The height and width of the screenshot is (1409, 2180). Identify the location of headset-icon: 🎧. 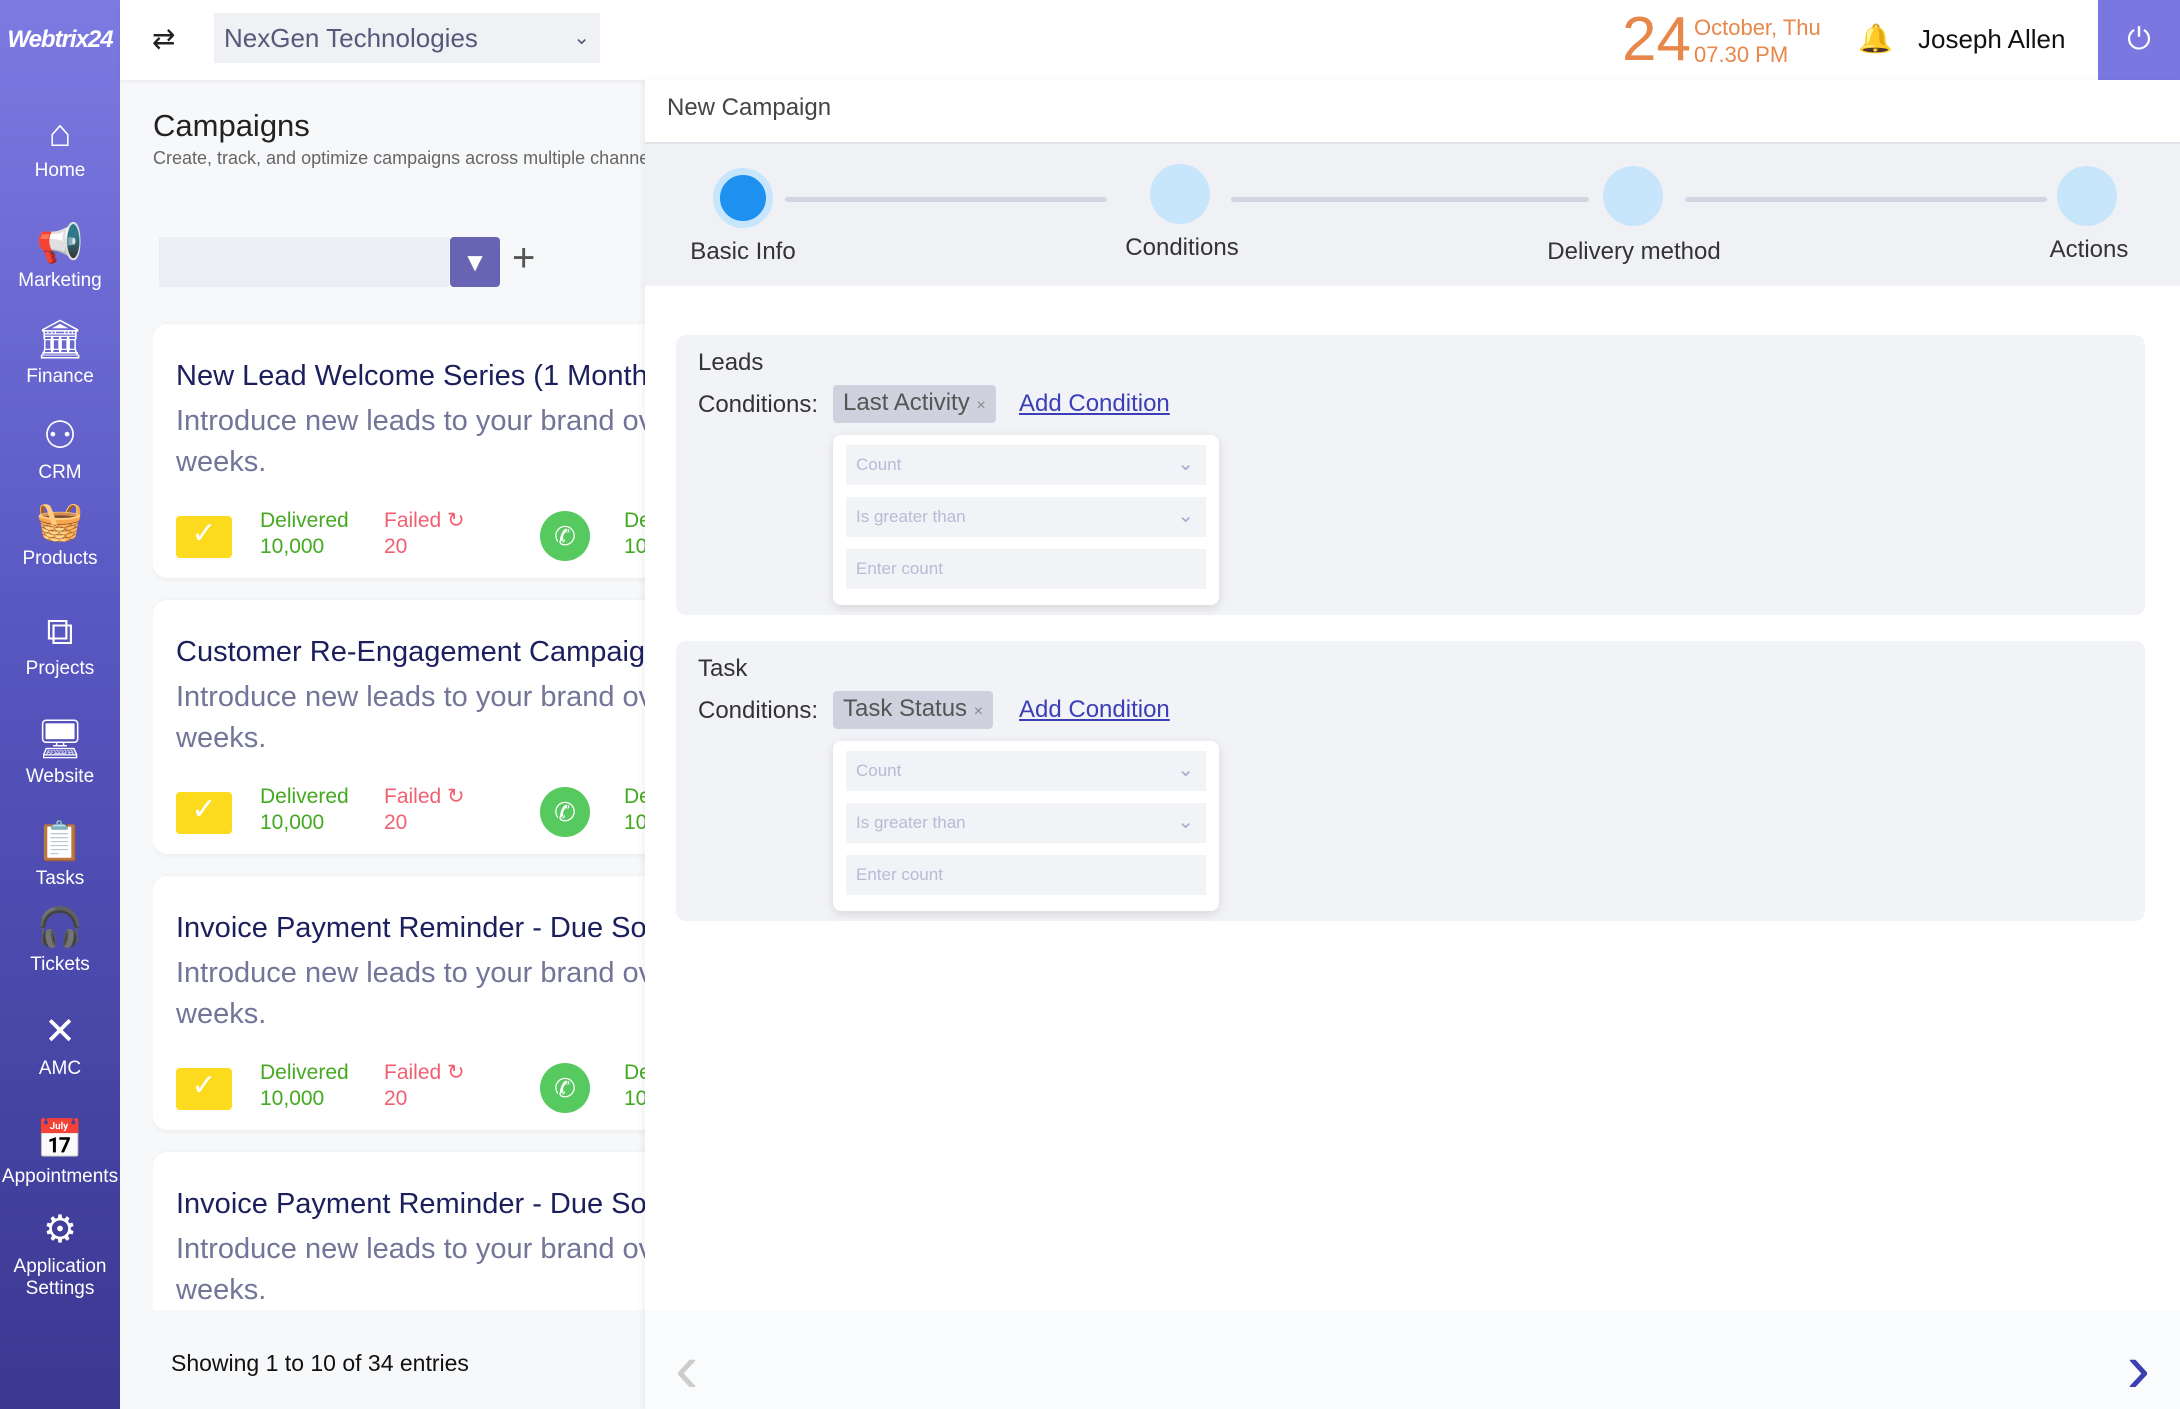
(60, 928).